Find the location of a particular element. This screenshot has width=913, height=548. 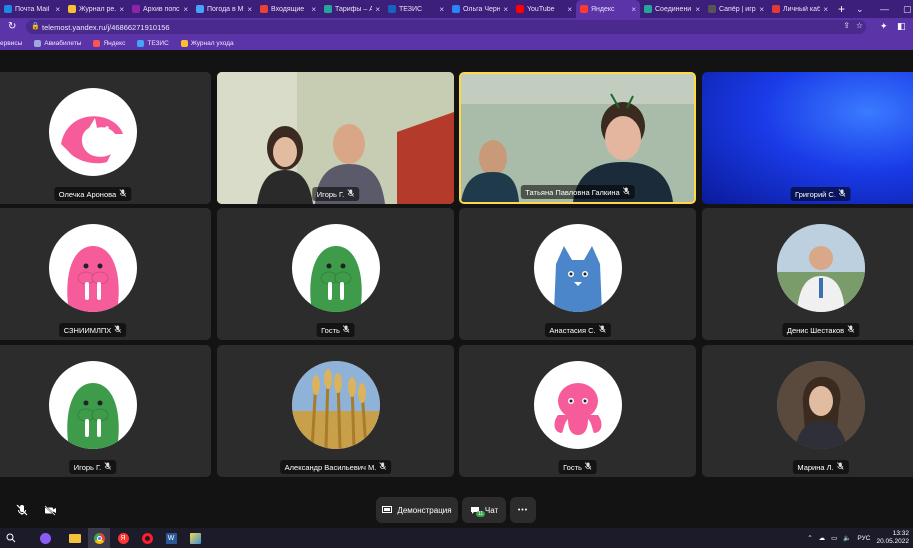

participant-tile: СЗНИИМЛПХ is located at coordinates (105, 274).